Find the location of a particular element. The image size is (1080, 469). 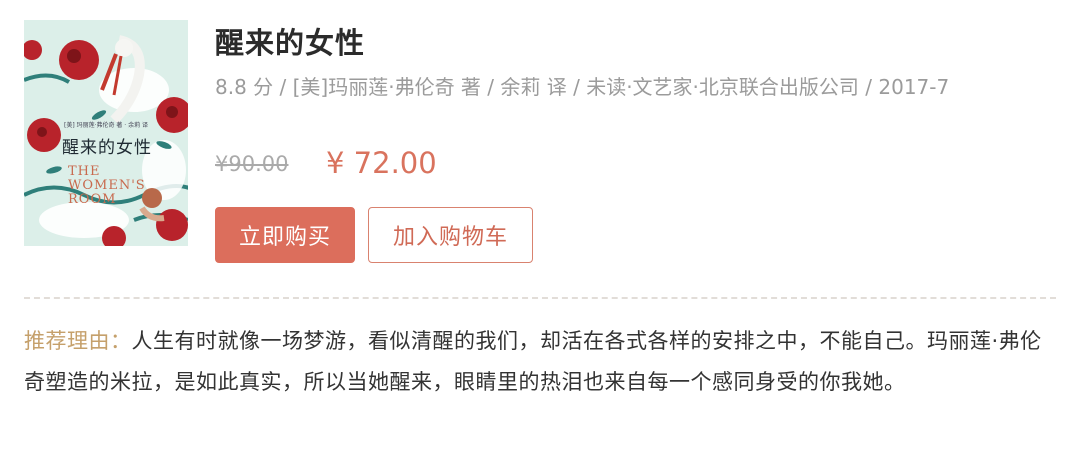

cover-english-title: THE WOMEN'S ROOM is located at coordinates (107, 185).